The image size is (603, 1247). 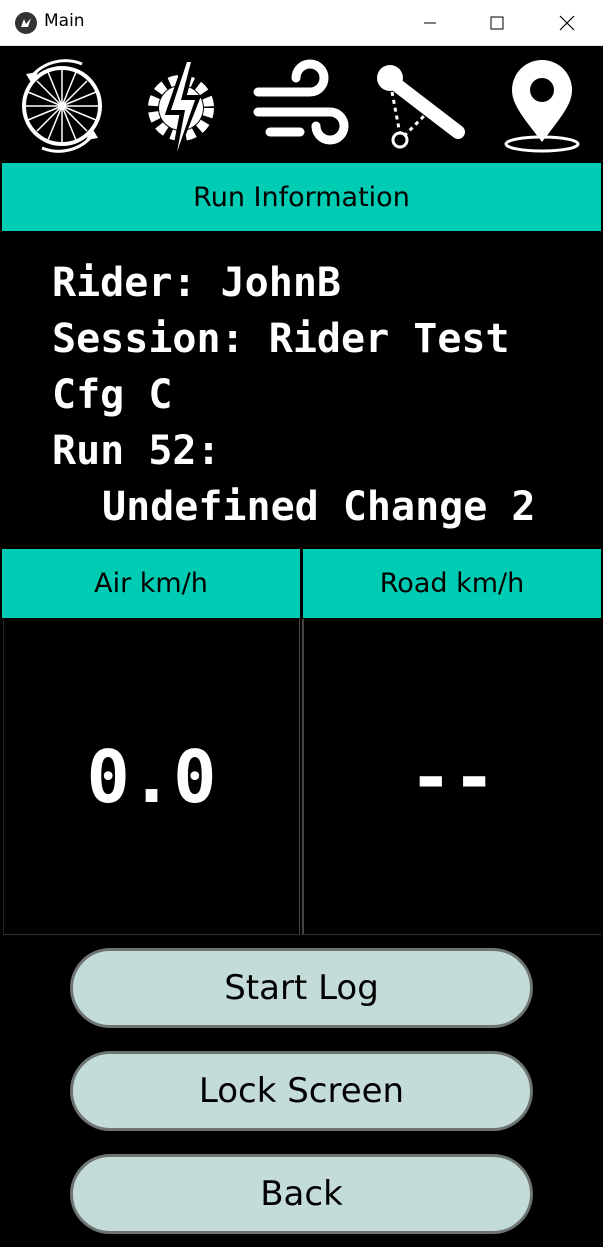 What do you see at coordinates (136, 451) in the screenshot?
I see `run-number-label: Run 52:` at bounding box center [136, 451].